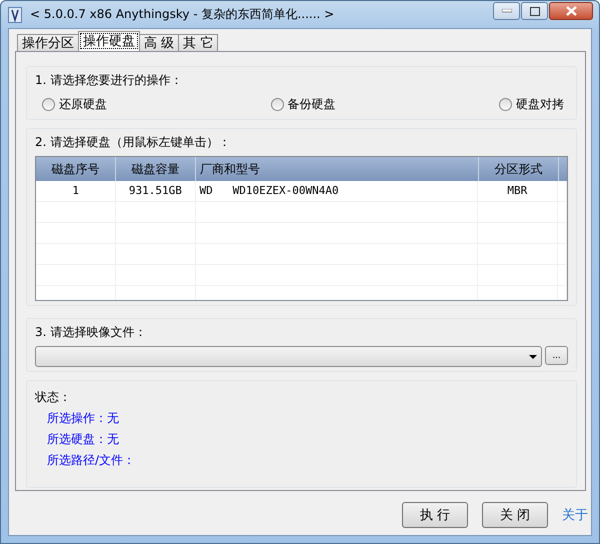  I want to click on close-button, so click(571, 11).